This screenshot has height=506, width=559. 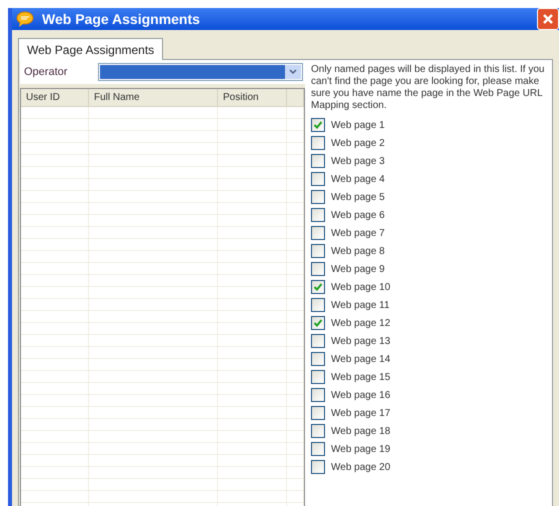 What do you see at coordinates (55, 97) in the screenshot?
I see `column-header: User ID` at bounding box center [55, 97].